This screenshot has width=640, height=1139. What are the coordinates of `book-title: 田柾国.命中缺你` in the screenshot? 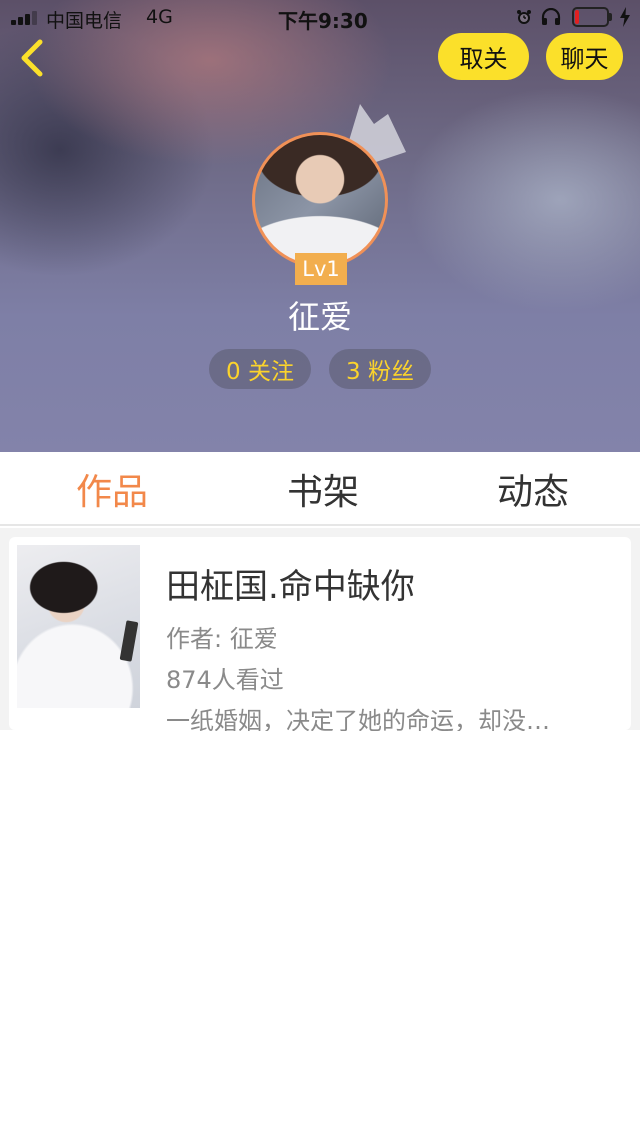 It's located at (290, 587).